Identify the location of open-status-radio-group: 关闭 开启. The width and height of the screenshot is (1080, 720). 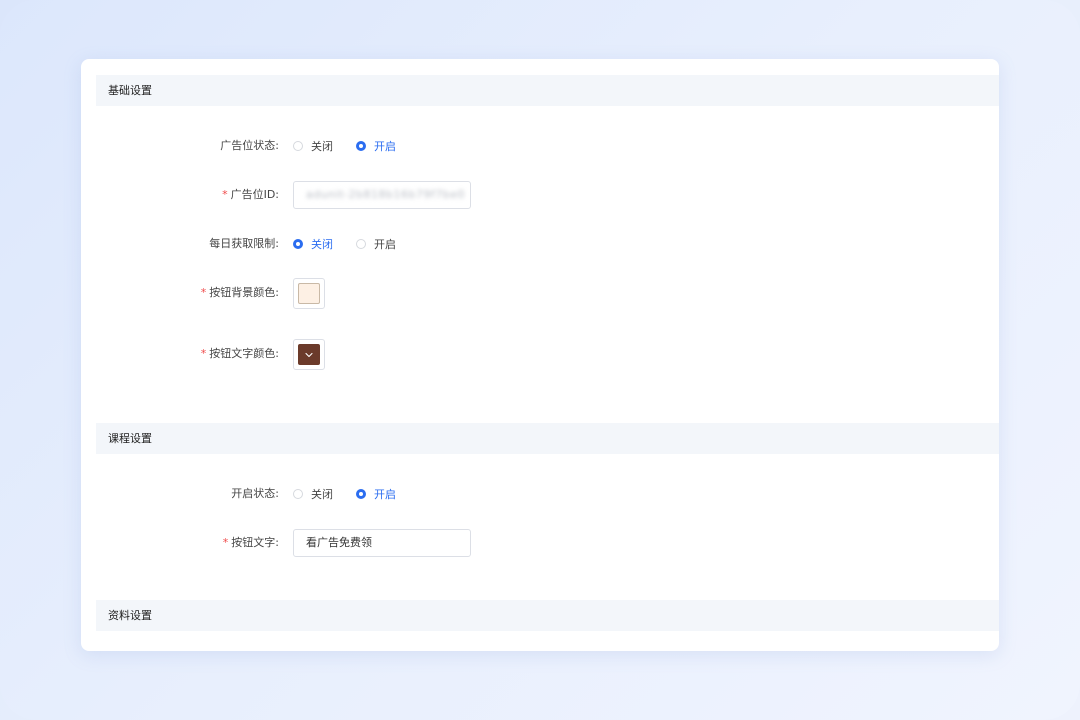
(356, 494).